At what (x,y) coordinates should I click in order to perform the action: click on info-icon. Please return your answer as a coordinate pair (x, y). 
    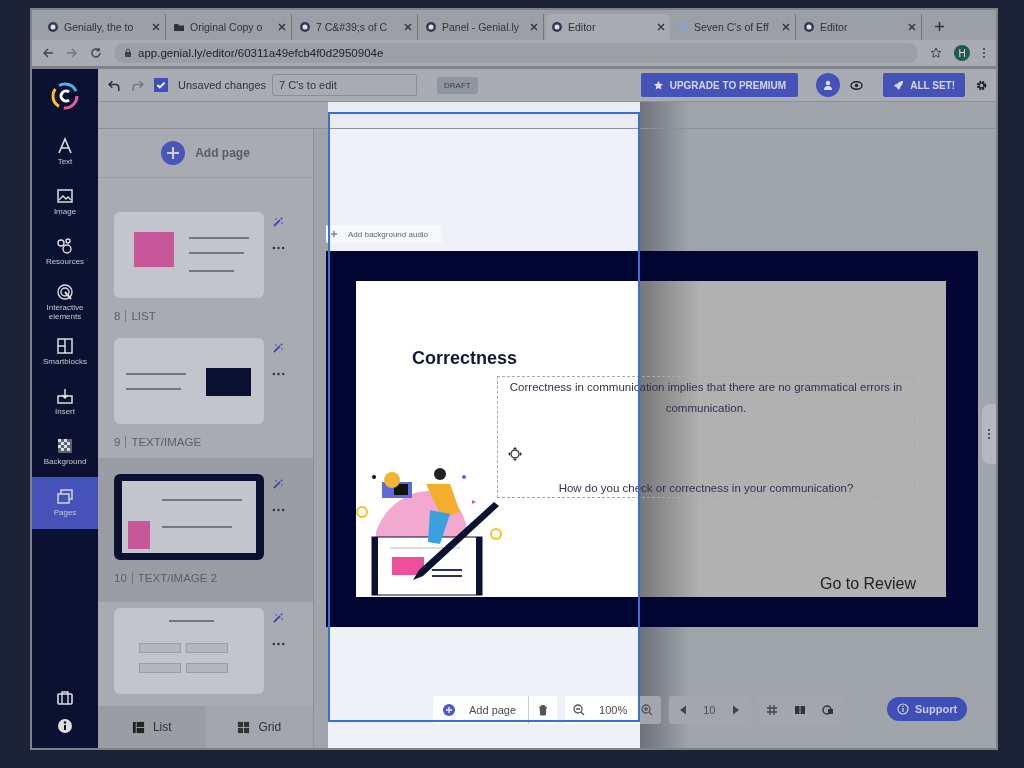
    Looking at the image, I should click on (65, 726).